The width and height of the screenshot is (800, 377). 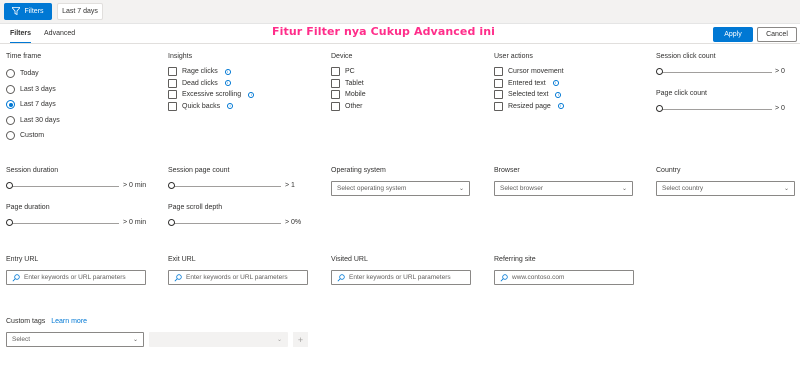 I want to click on radio-last-30-days: Last 30 days, so click(x=33, y=121).